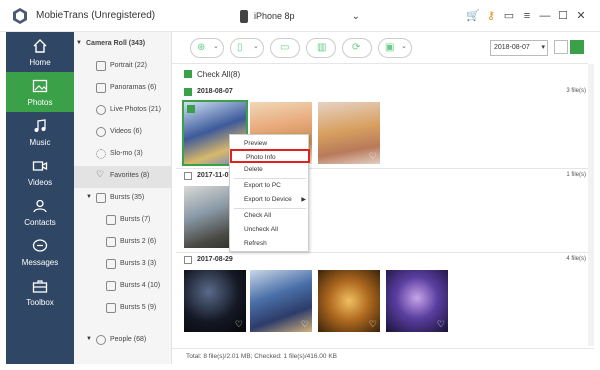  I want to click on date-filter-select: 2018-08-07 ▾, so click(519, 48).